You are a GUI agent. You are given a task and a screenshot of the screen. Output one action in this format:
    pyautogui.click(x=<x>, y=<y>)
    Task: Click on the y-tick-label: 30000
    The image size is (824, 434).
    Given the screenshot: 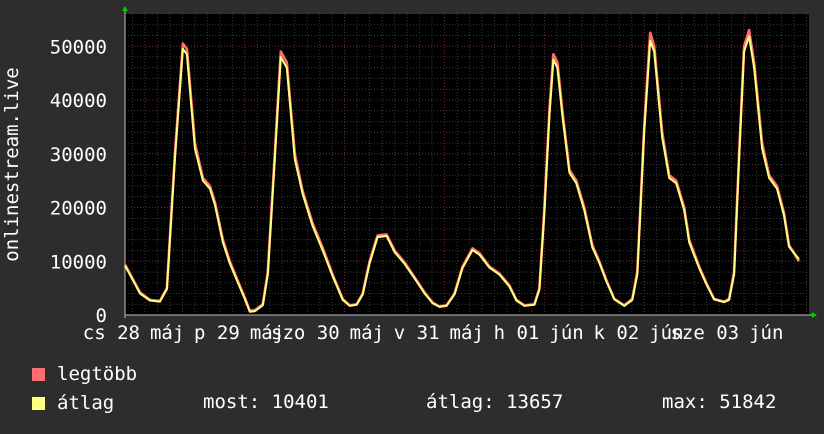 What is the action you would take?
    pyautogui.click(x=78, y=155)
    